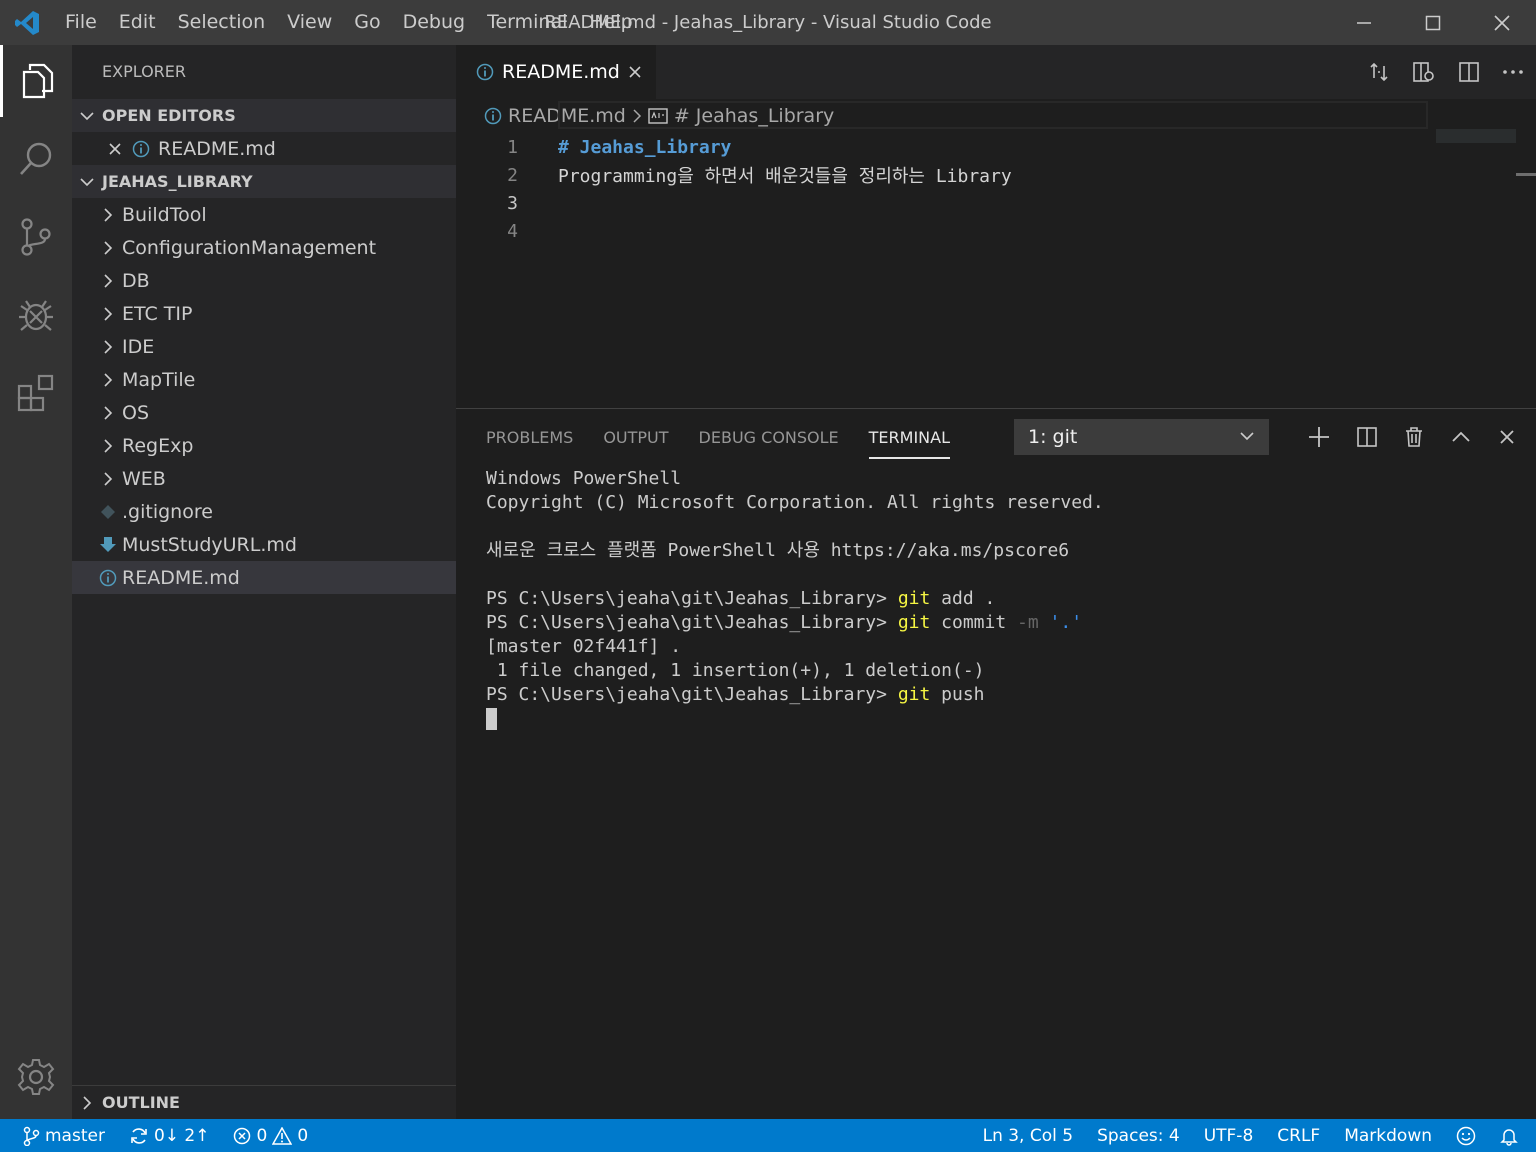  What do you see at coordinates (1424, 72) in the screenshot?
I see `open-preview-icon` at bounding box center [1424, 72].